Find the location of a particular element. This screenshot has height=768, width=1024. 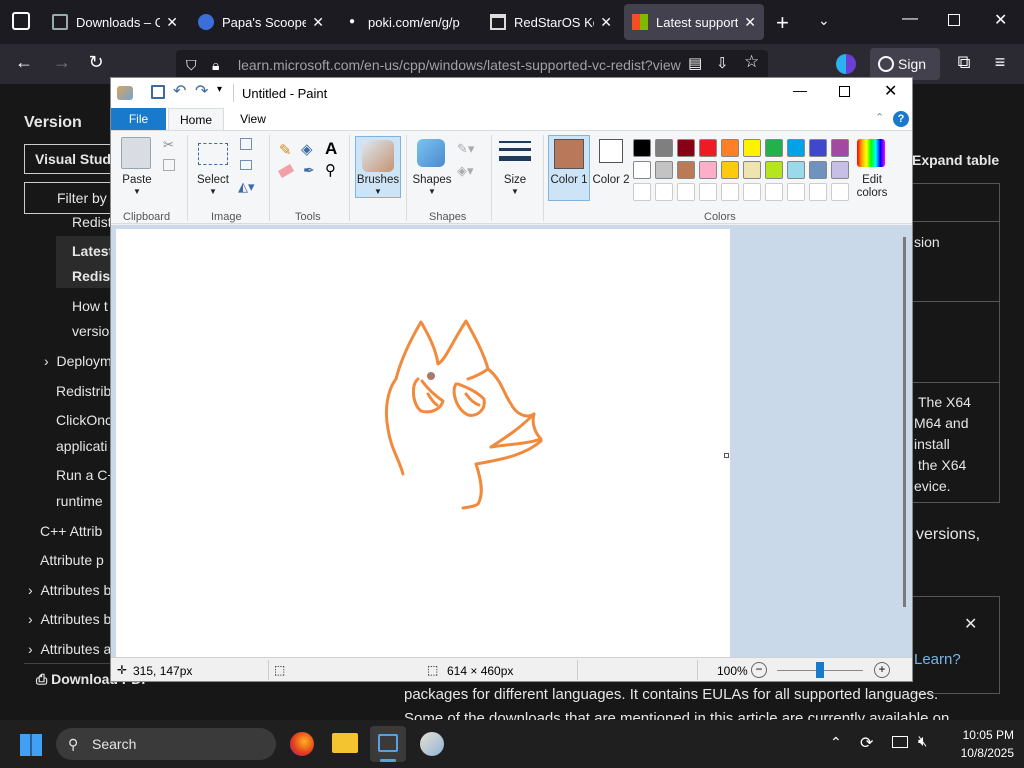

cut-icon: ✂ is located at coordinates (168, 145).